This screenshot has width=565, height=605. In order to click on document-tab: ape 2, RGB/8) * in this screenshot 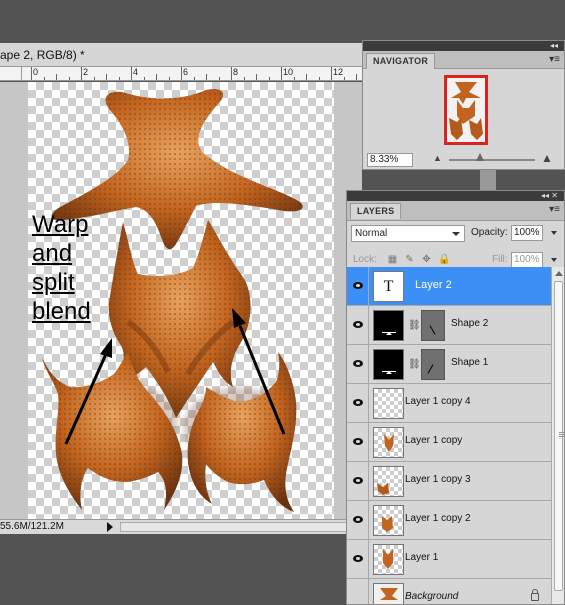, I will do `click(181, 55)`.